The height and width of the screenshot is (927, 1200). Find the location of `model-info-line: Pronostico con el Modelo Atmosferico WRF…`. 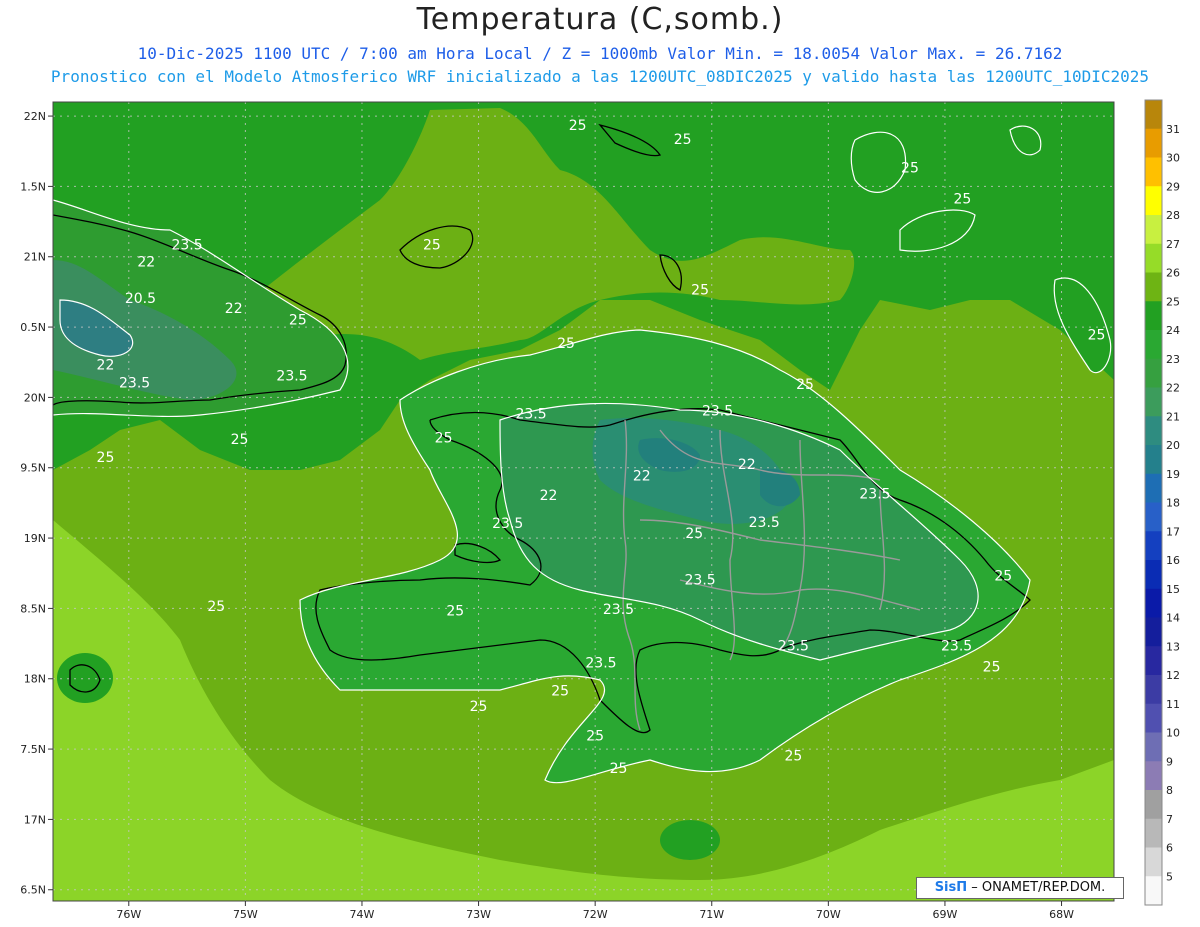

model-info-line: Pronostico con el Modelo Atmosferico WRF… is located at coordinates (600, 76).